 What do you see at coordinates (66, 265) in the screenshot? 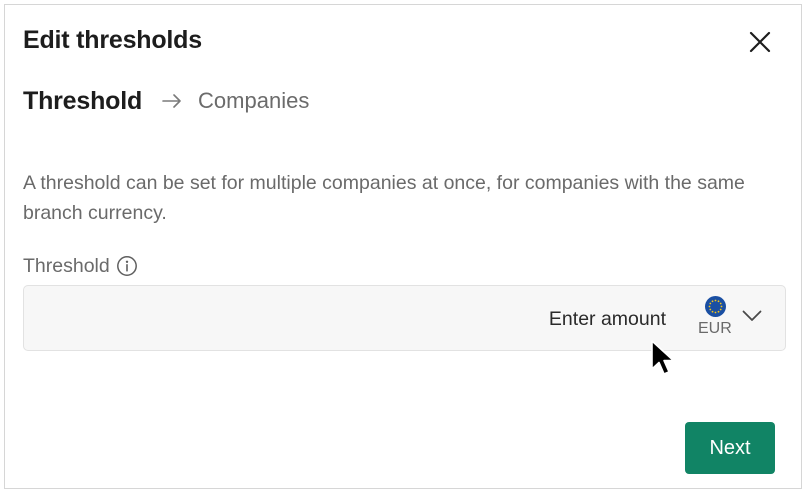
I see `threshold-label: Threshold` at bounding box center [66, 265].